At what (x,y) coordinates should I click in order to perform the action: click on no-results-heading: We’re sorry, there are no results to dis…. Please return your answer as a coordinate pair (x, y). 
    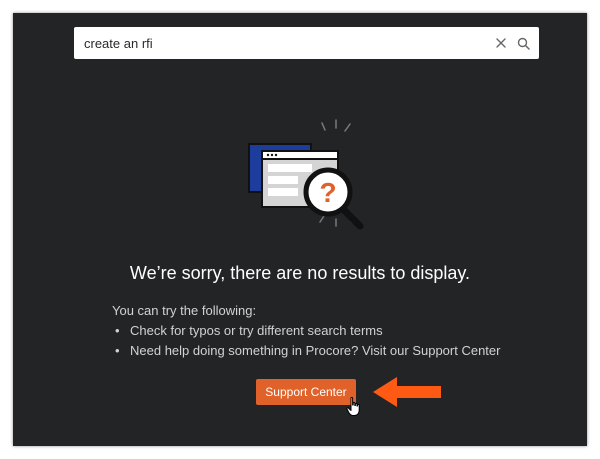
    Looking at the image, I should click on (300, 273).